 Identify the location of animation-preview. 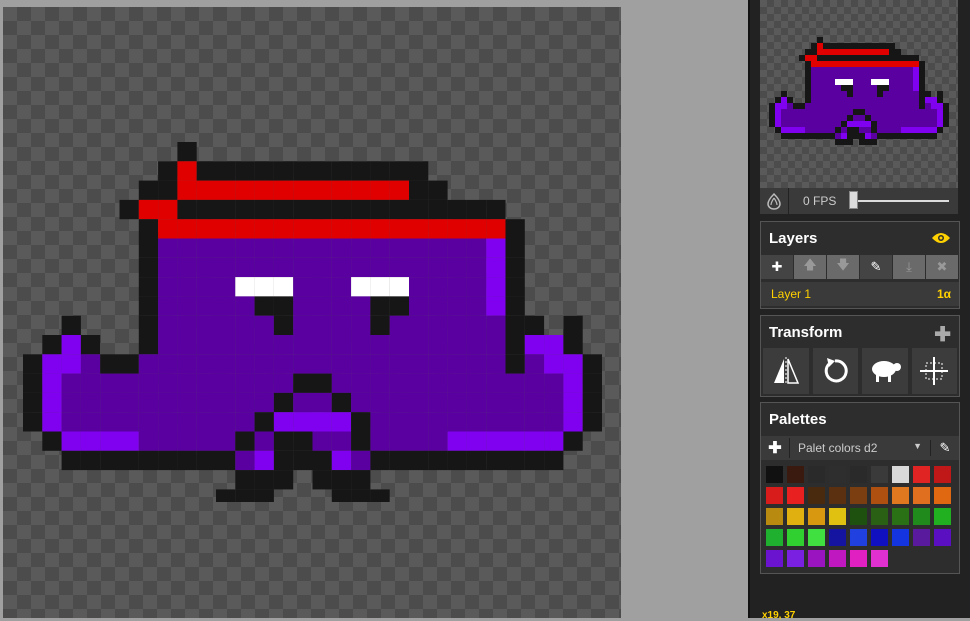
(859, 94).